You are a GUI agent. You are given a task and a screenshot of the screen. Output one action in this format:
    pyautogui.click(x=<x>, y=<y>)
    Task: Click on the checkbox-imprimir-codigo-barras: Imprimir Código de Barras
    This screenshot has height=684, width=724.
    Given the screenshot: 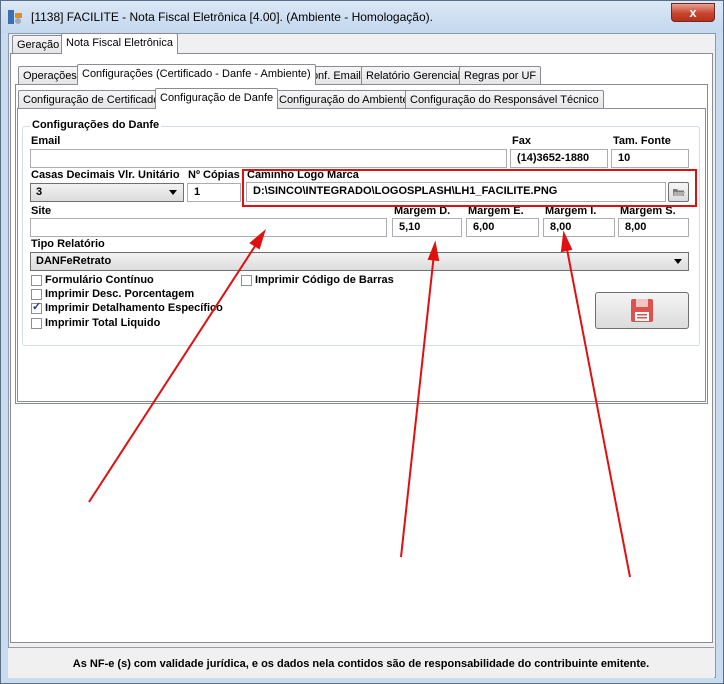 What is the action you would take?
    pyautogui.click(x=317, y=281)
    